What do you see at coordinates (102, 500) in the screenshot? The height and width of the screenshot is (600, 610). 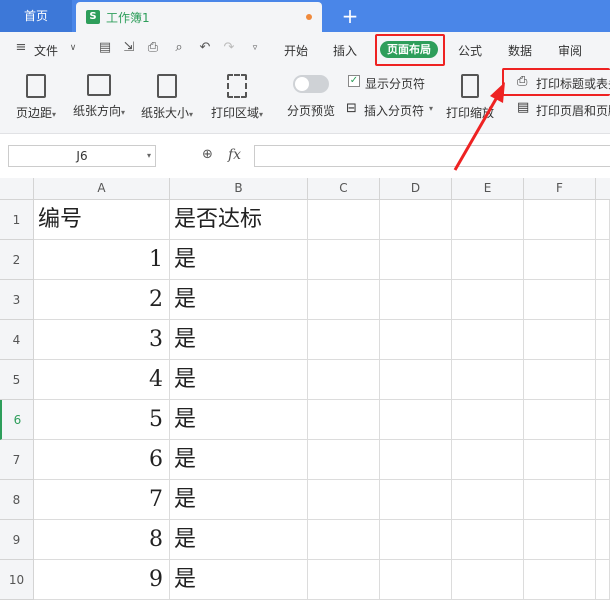 I see `cell: 7` at bounding box center [102, 500].